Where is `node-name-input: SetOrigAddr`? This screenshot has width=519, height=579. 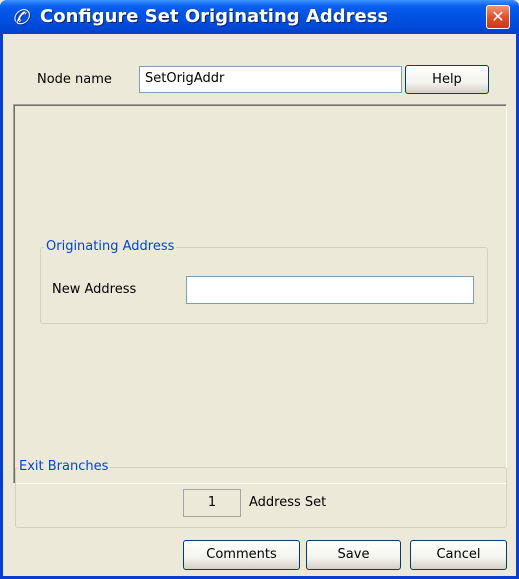 node-name-input: SetOrigAddr is located at coordinates (270, 79).